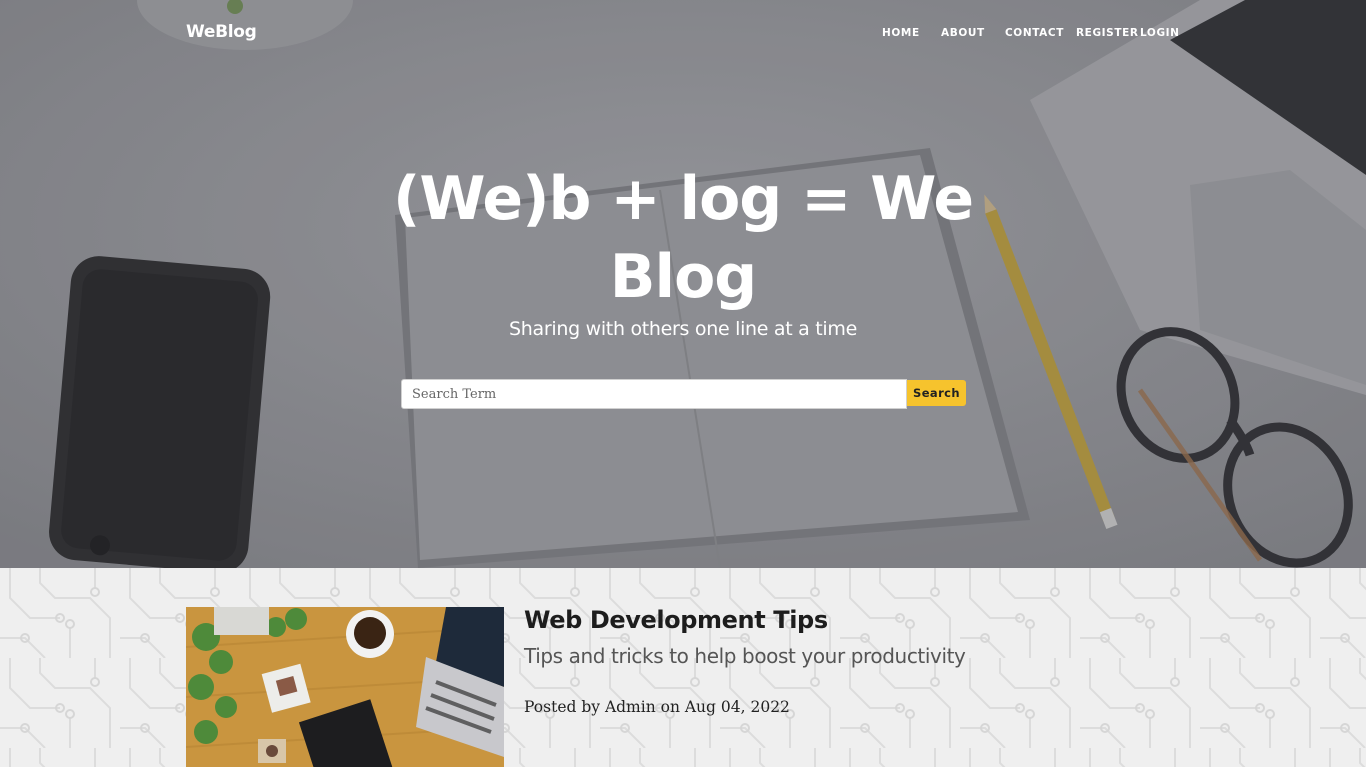  Describe the element at coordinates (657, 707) in the screenshot. I see `post-meta: Posted by Admin on Aug 04, 2022` at that location.